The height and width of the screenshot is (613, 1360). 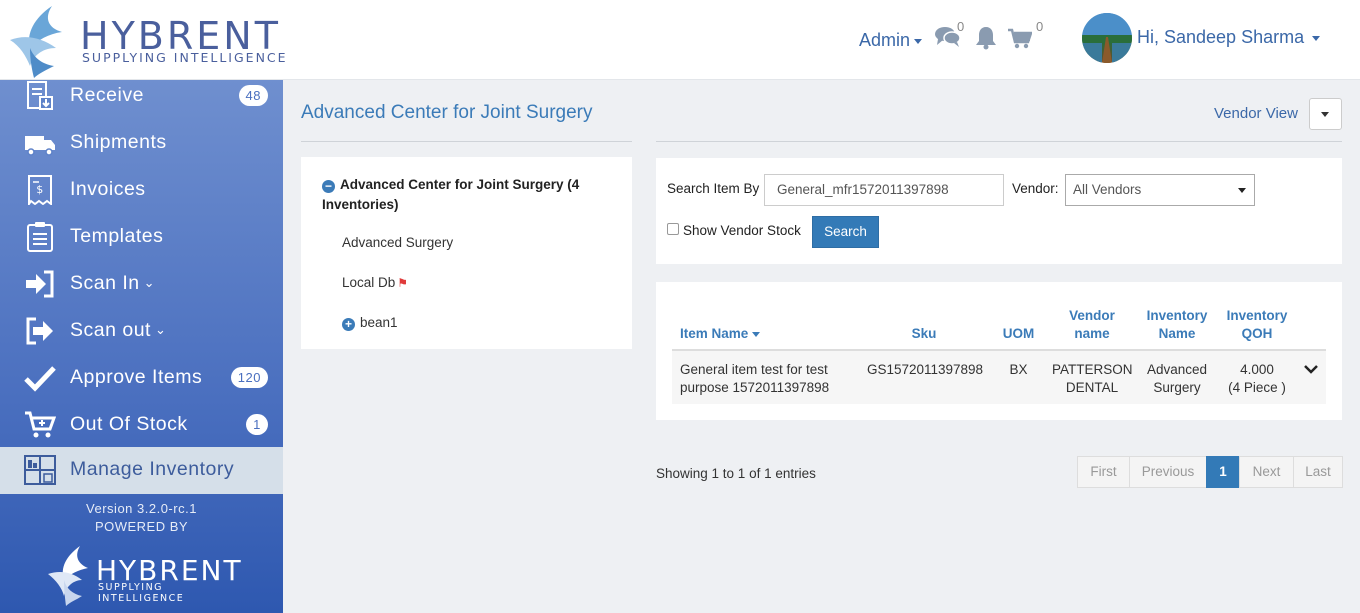 I want to click on cell-vendor: PATTERSON DENTAL, so click(x=1092, y=378).